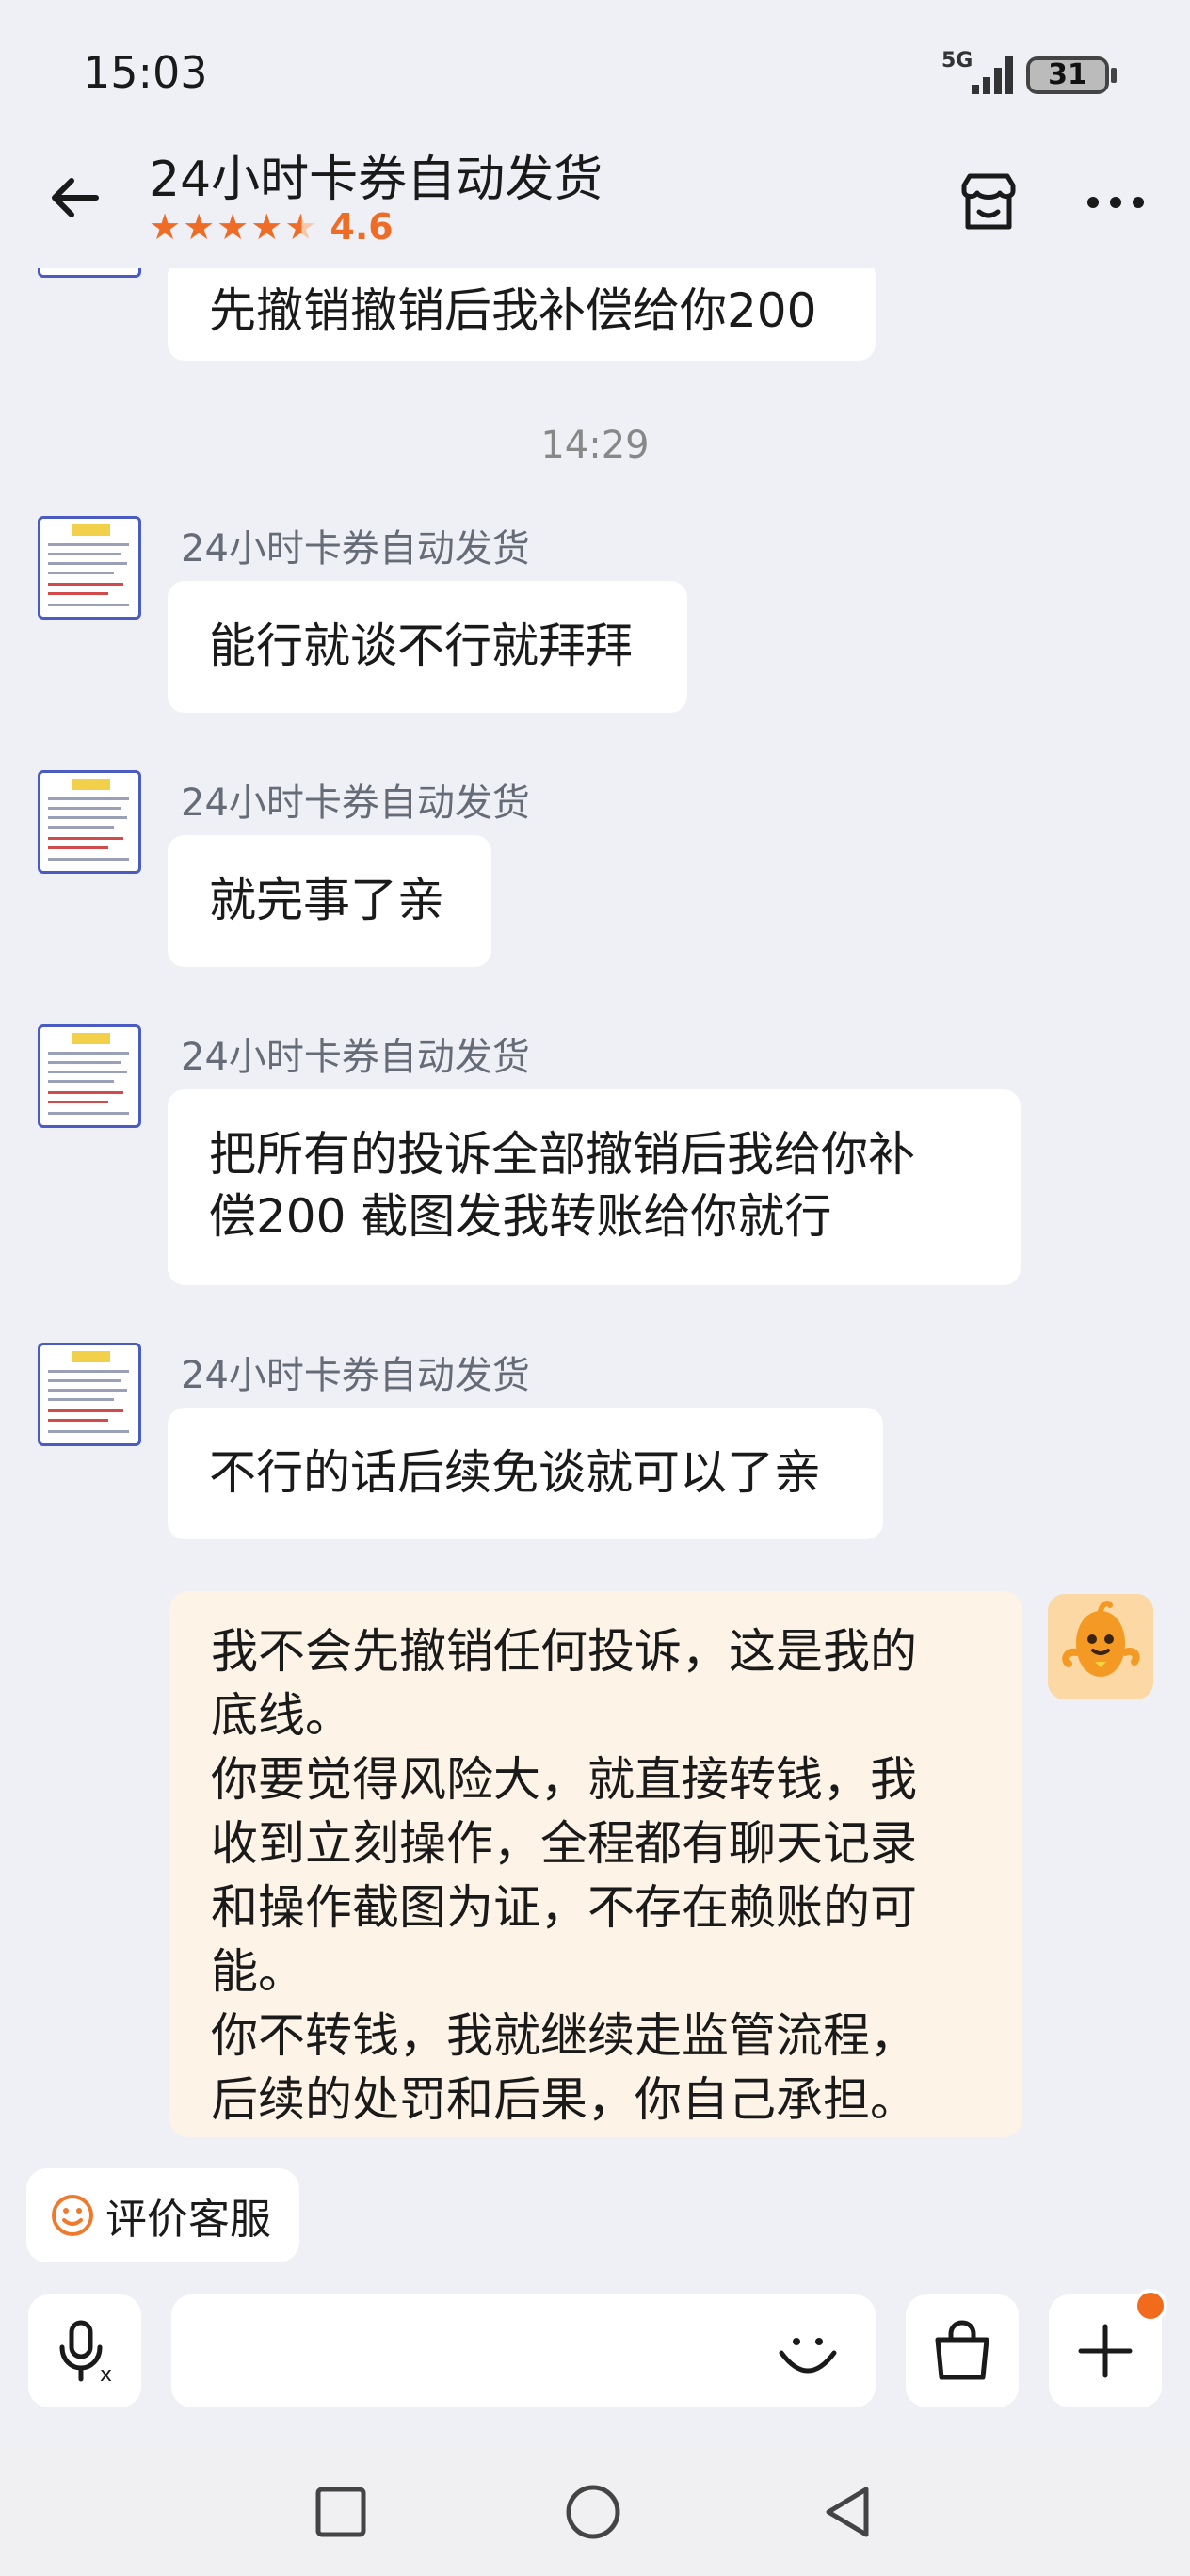 Image resolution: width=1190 pixels, height=2576 pixels. I want to click on shopping-bag-icon, so click(962, 2350).